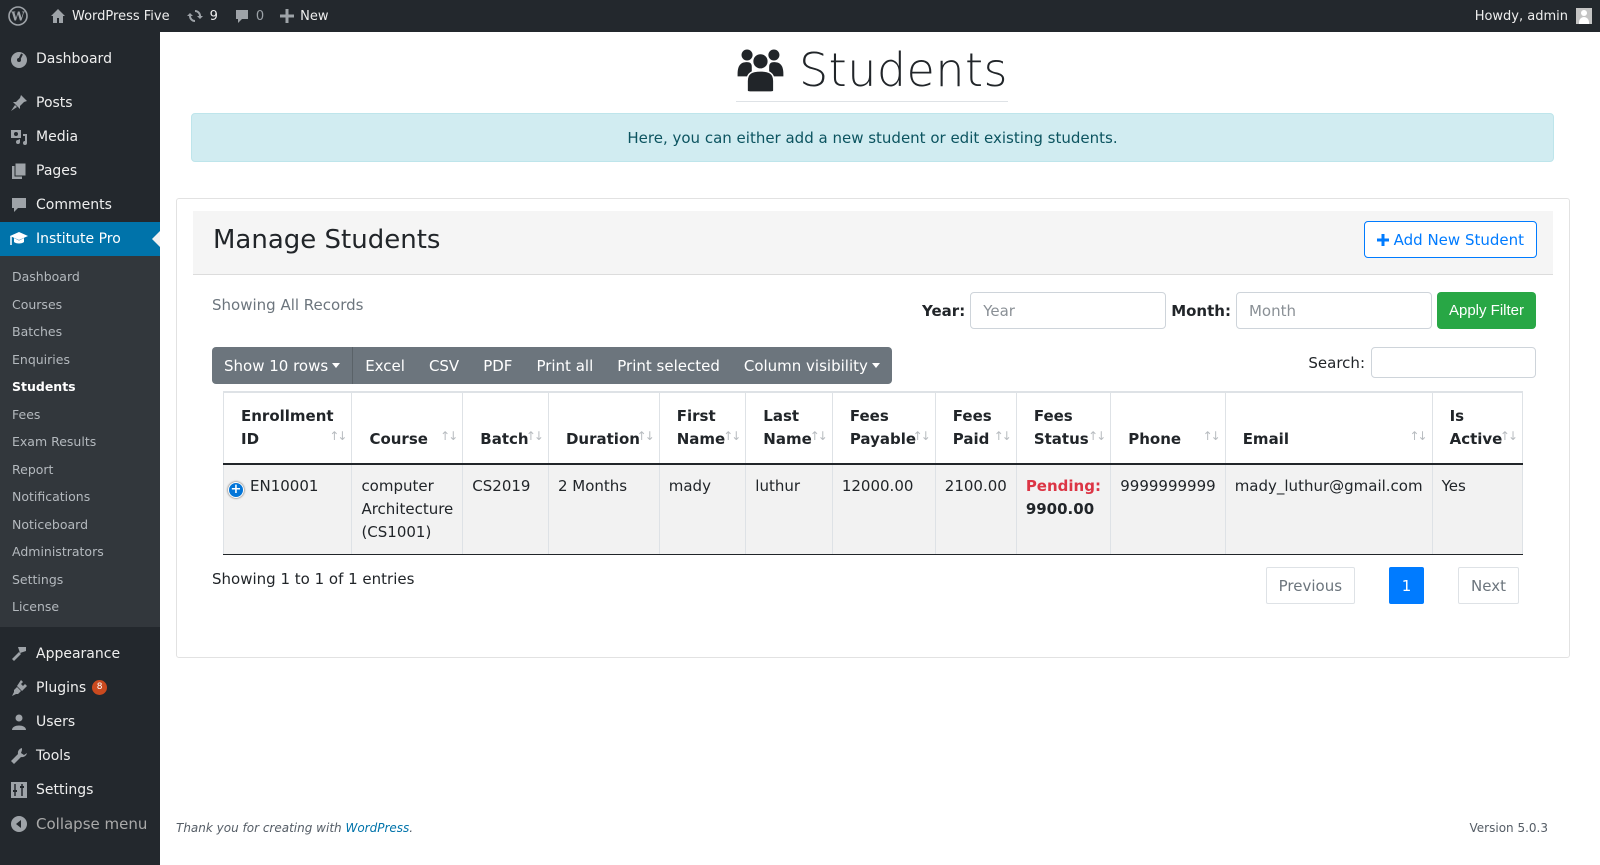 Image resolution: width=1600 pixels, height=865 pixels. Describe the element at coordinates (407, 428) in the screenshot. I see `column-header-course: Course ↑↓` at that location.